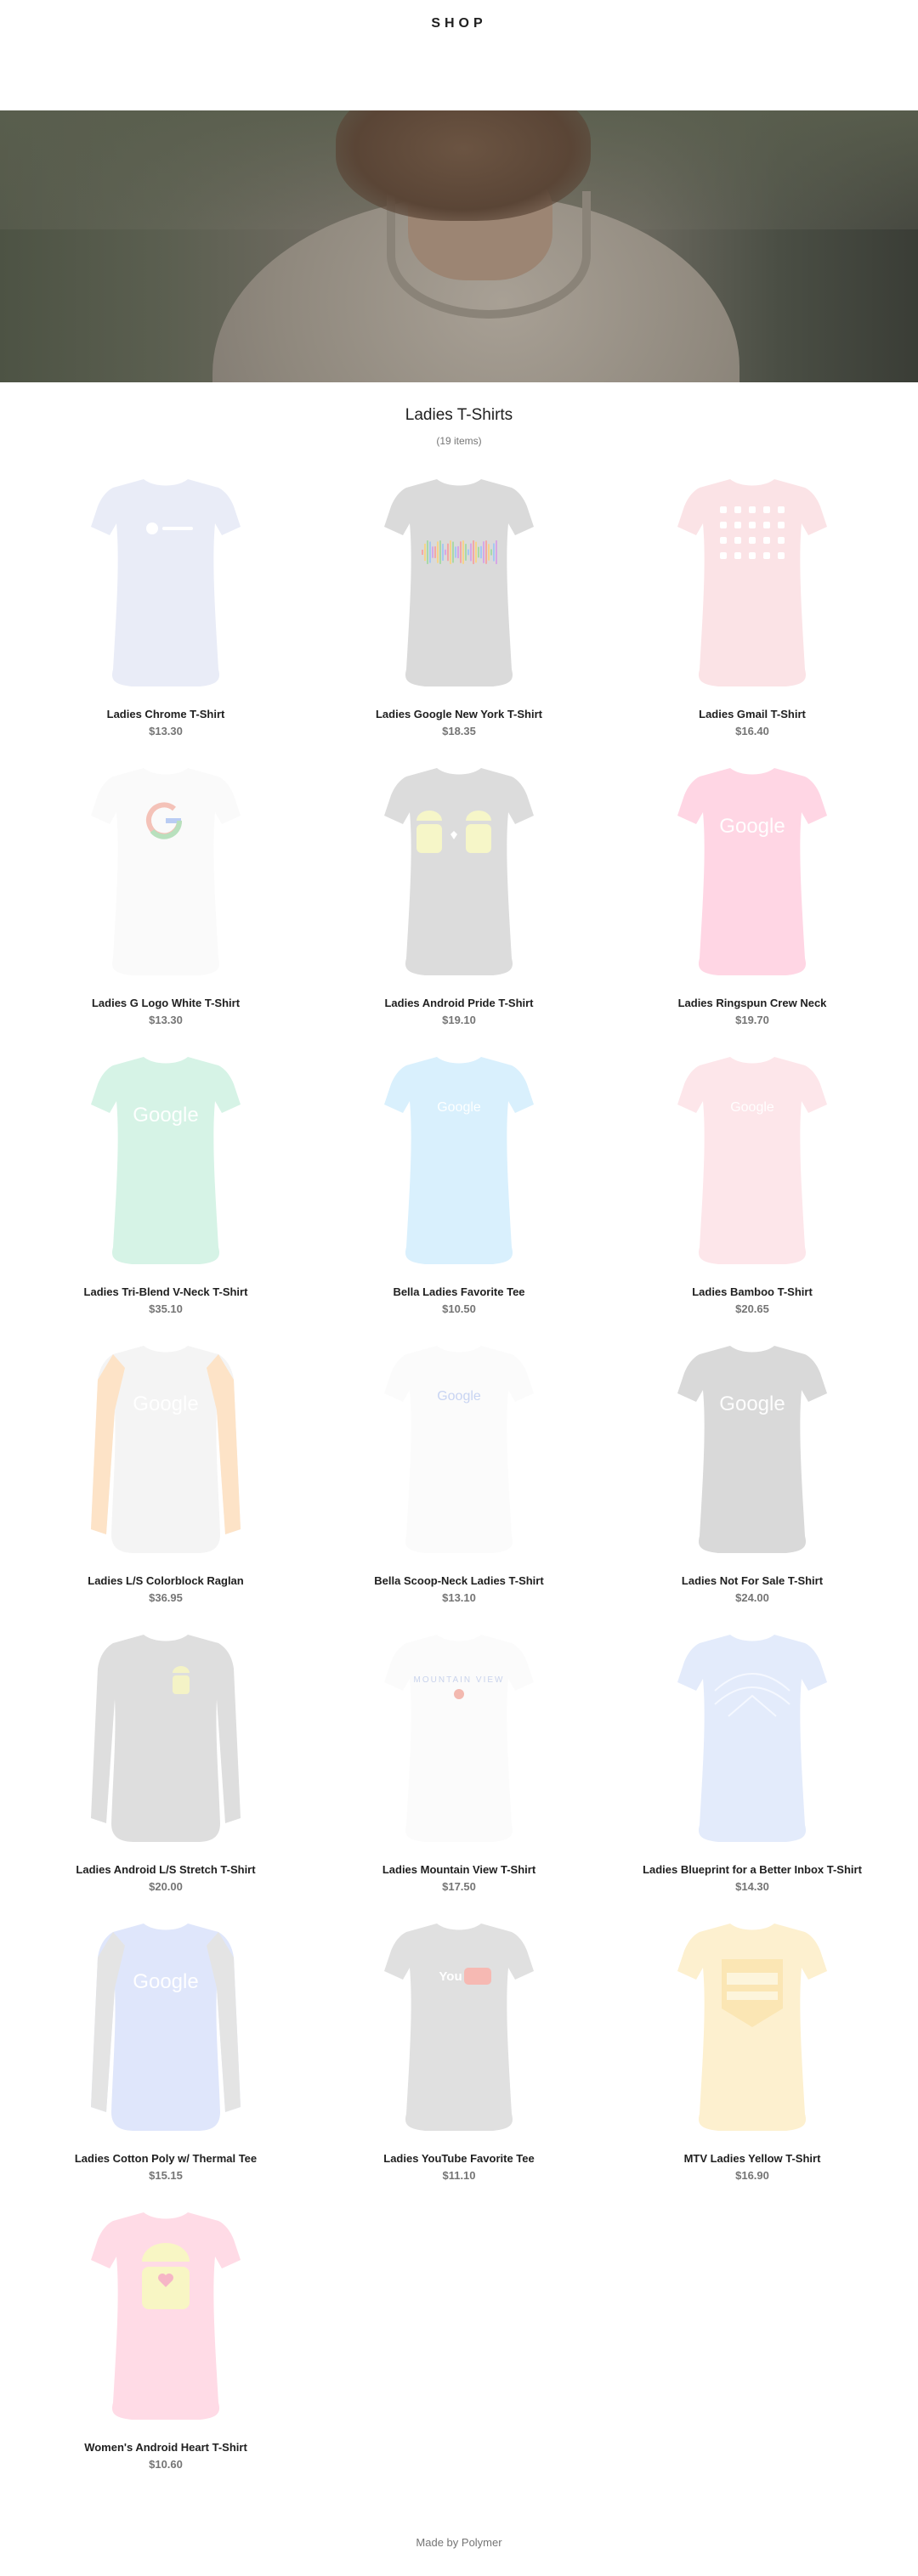 The height and width of the screenshot is (2576, 918). I want to click on product-price: $16.40, so click(752, 731).